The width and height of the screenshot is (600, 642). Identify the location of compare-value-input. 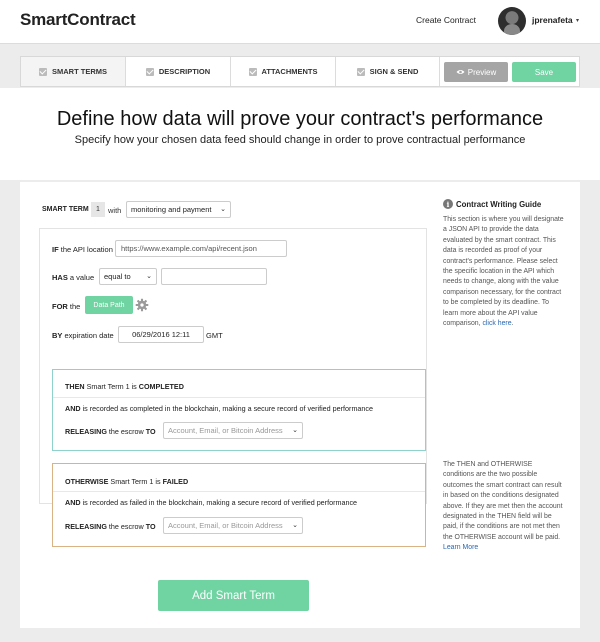
(214, 276).